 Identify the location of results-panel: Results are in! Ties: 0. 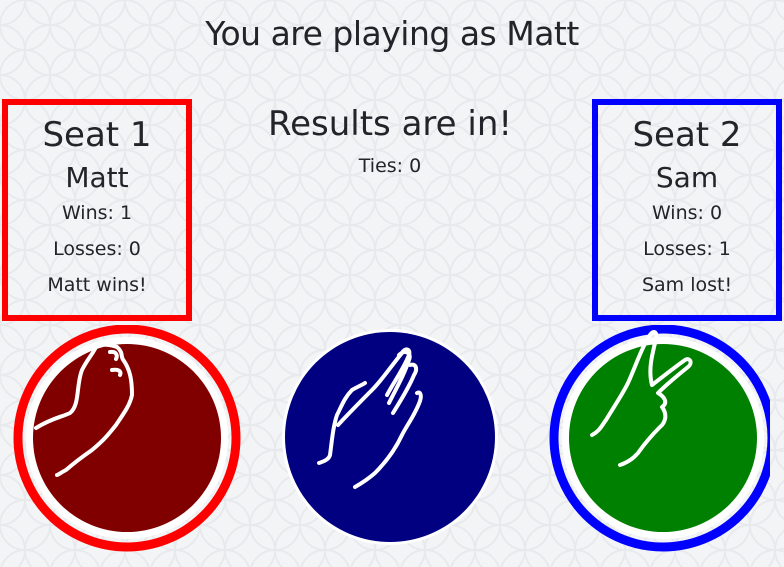
(390, 140).